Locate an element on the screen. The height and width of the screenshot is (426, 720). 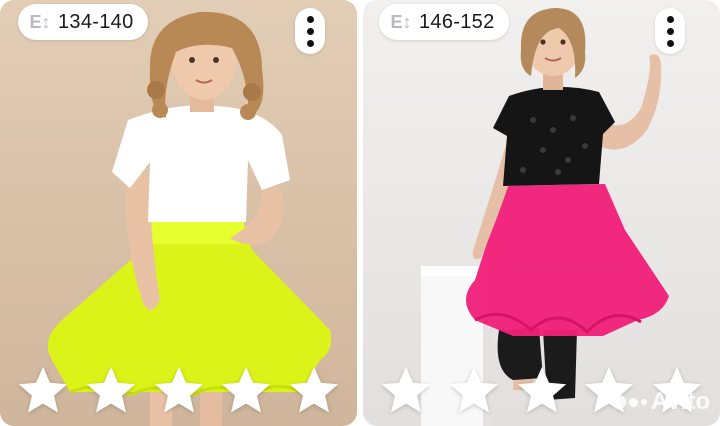
size-label: 134-140 is located at coordinates (96, 21).